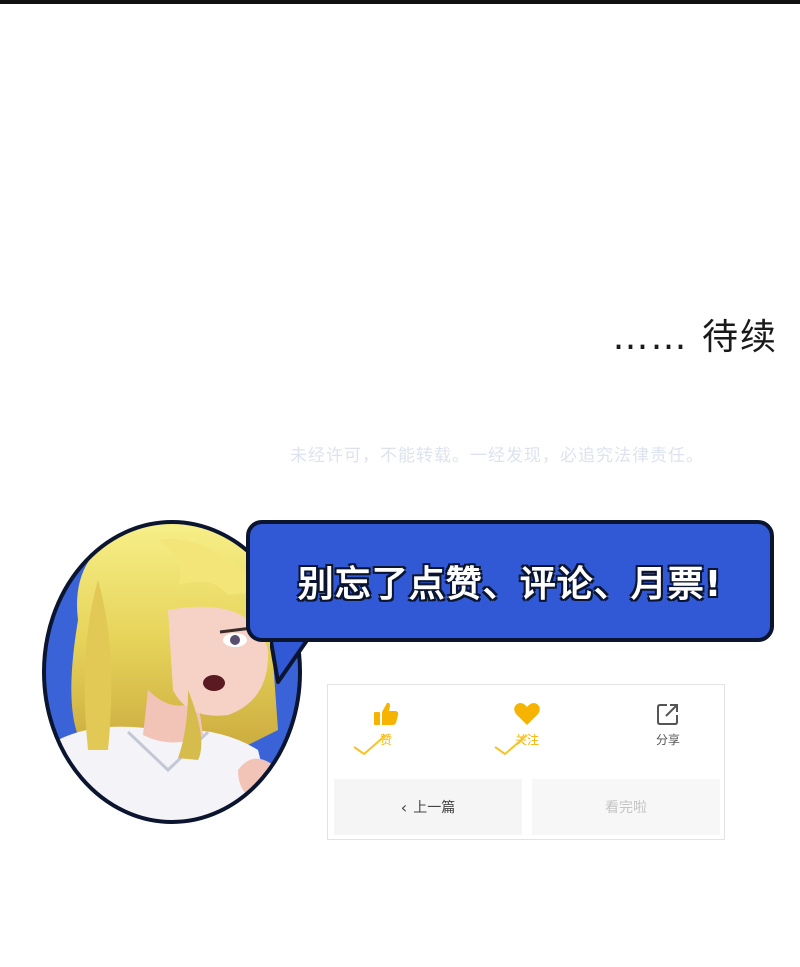 Image resolution: width=800 pixels, height=967 pixels. I want to click on to-be-continued-text: …… 待续, so click(695, 337).